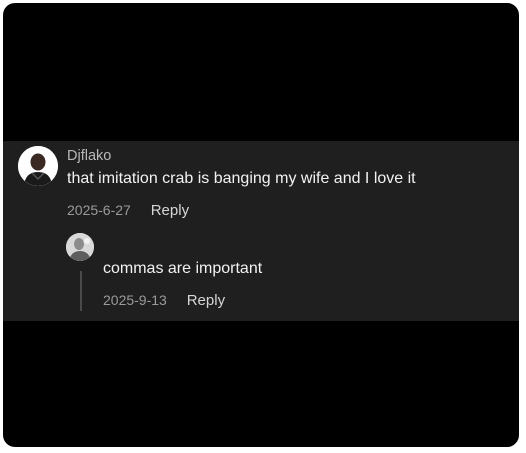 The width and height of the screenshot is (526, 453). What do you see at coordinates (135, 300) in the screenshot?
I see `reply-date: 2025-9-13` at bounding box center [135, 300].